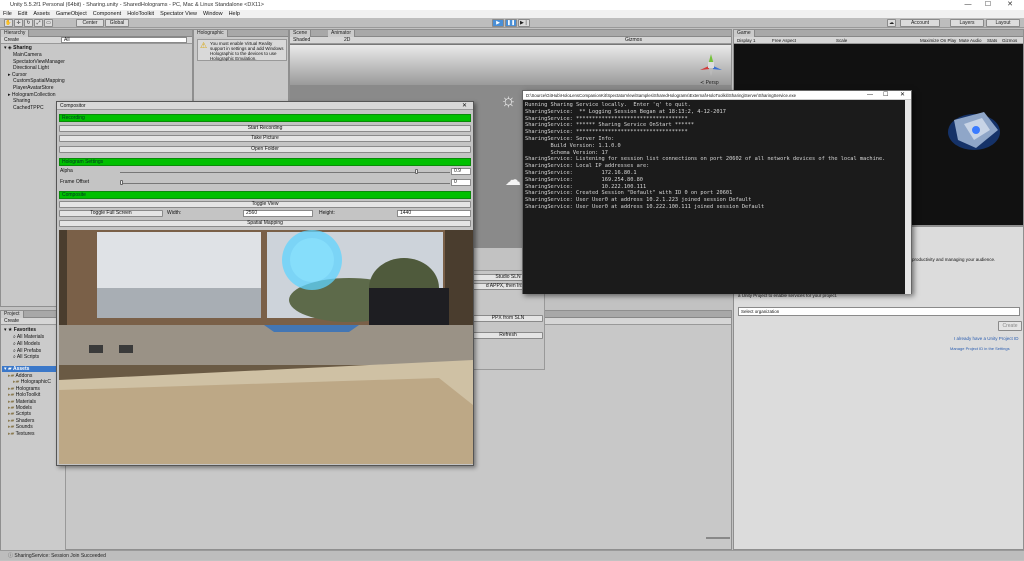  What do you see at coordinates (301, 40) in the screenshot?
I see `shading-dropdown: Shaded` at bounding box center [301, 40].